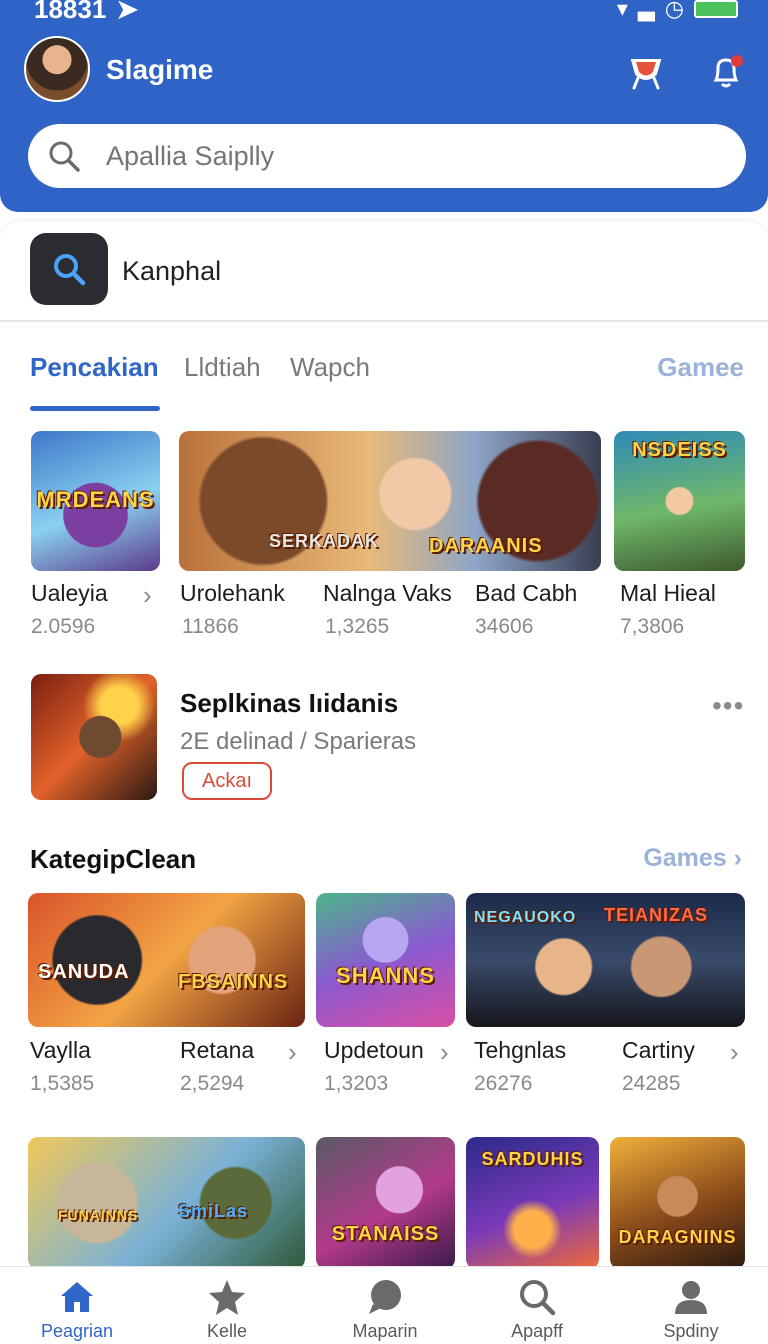 The height and width of the screenshot is (1344, 768). What do you see at coordinates (69, 269) in the screenshot?
I see `app-search-icon` at bounding box center [69, 269].